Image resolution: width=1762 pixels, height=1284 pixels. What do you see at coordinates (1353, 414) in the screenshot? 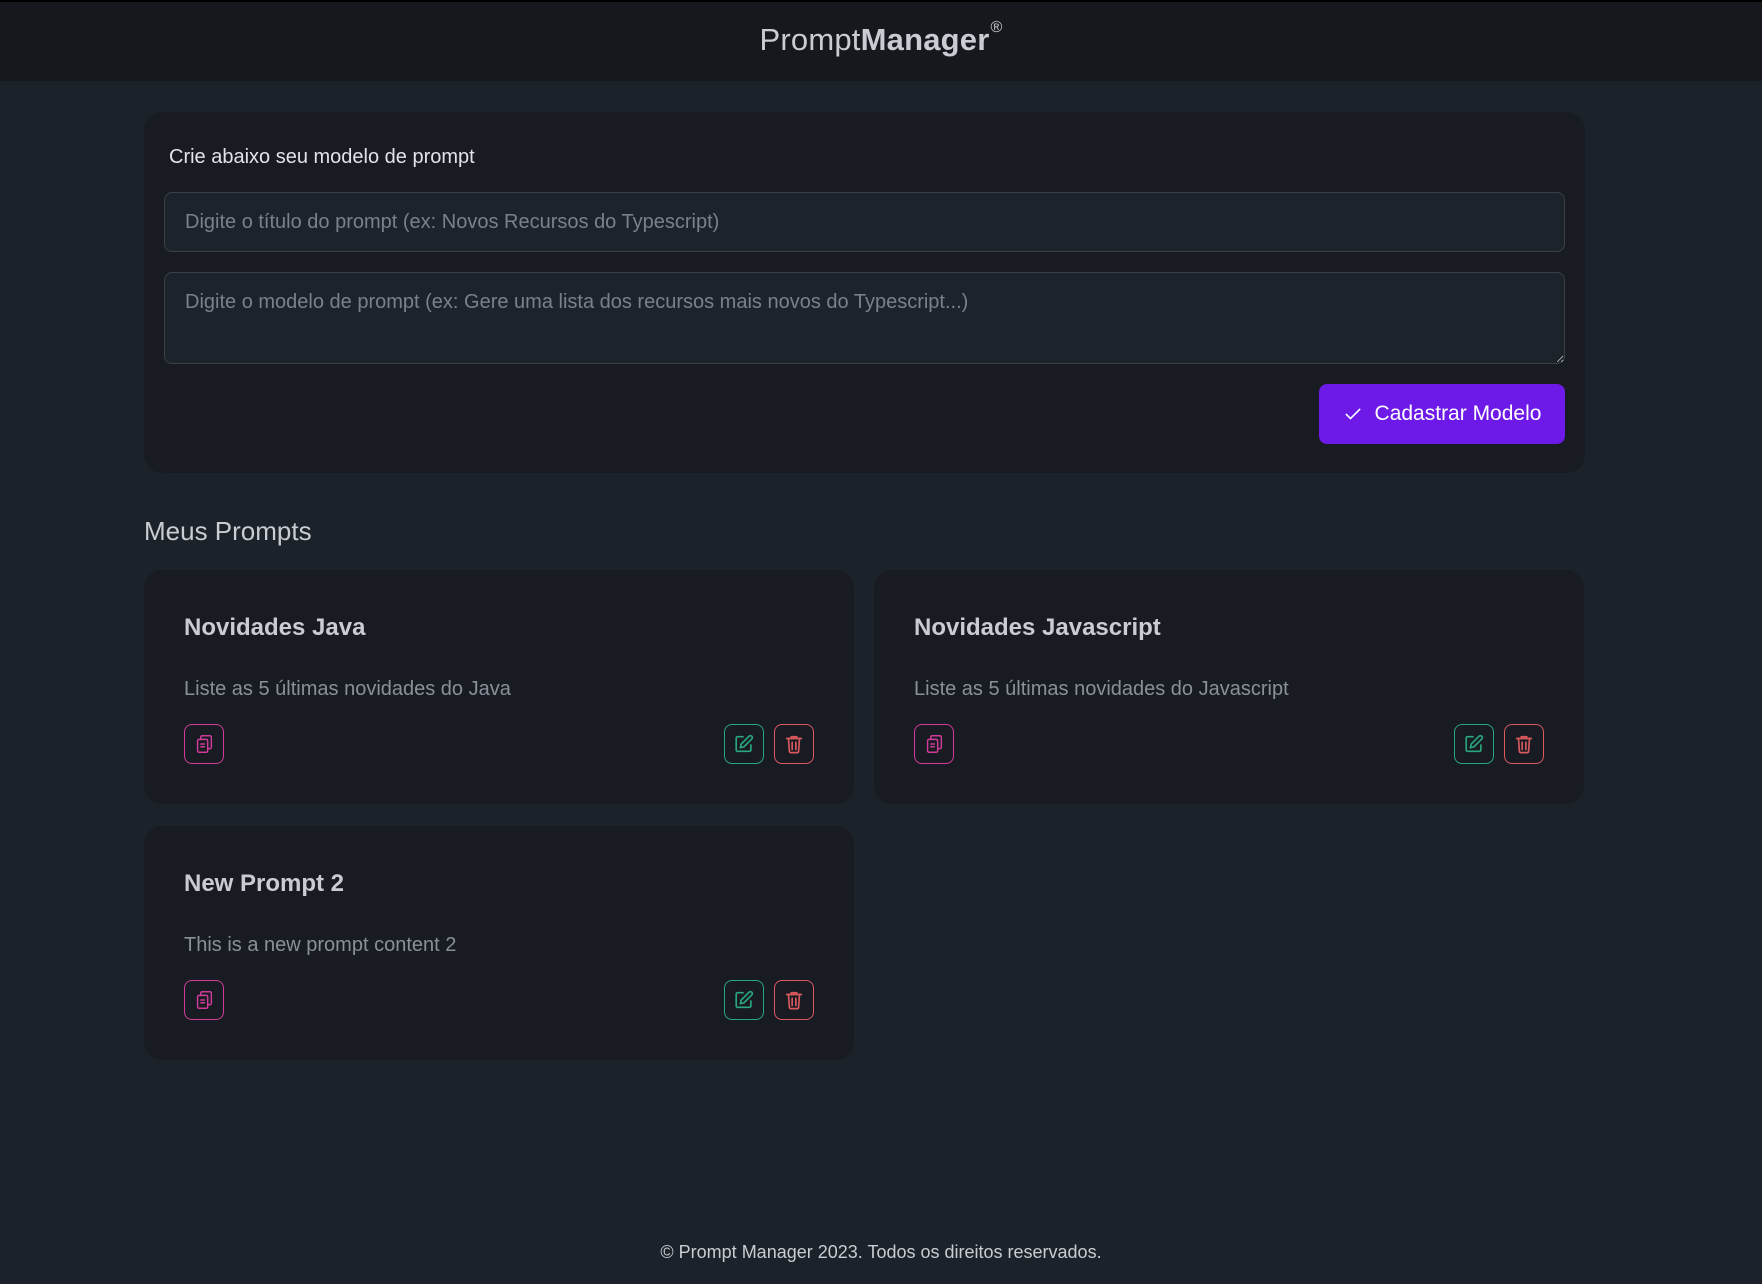
I see `check-icon` at bounding box center [1353, 414].